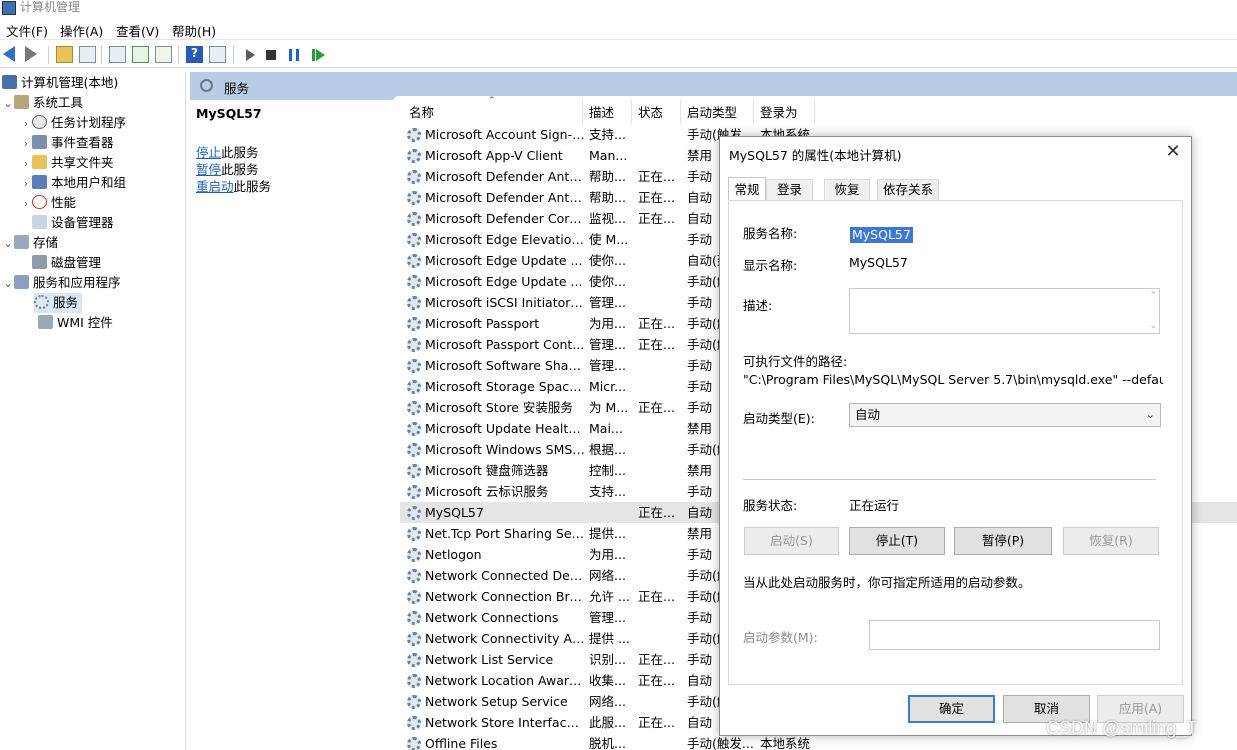 Image resolution: width=1237 pixels, height=750 pixels. I want to click on tree-performance: › 性能, so click(48, 203).